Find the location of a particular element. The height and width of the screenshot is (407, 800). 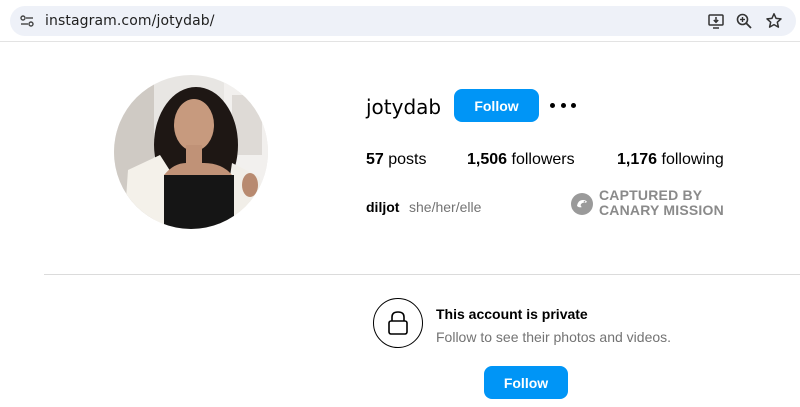

install-app-icon is located at coordinates (716, 21).